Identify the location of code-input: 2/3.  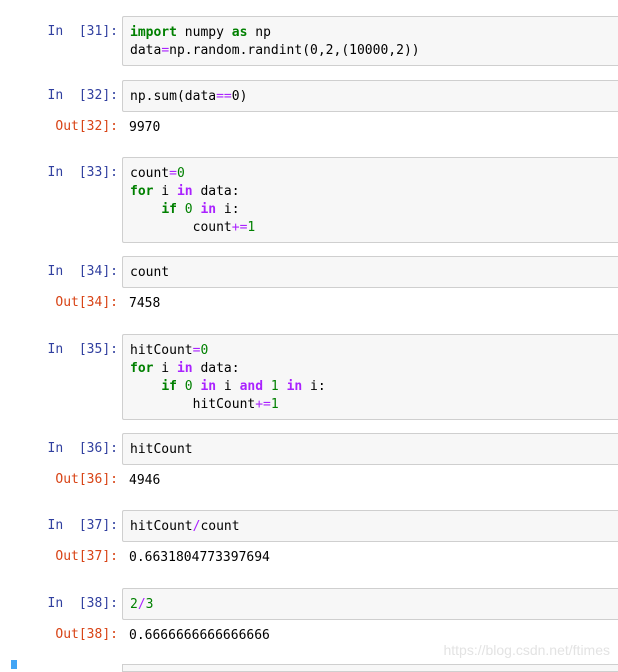
(370, 604).